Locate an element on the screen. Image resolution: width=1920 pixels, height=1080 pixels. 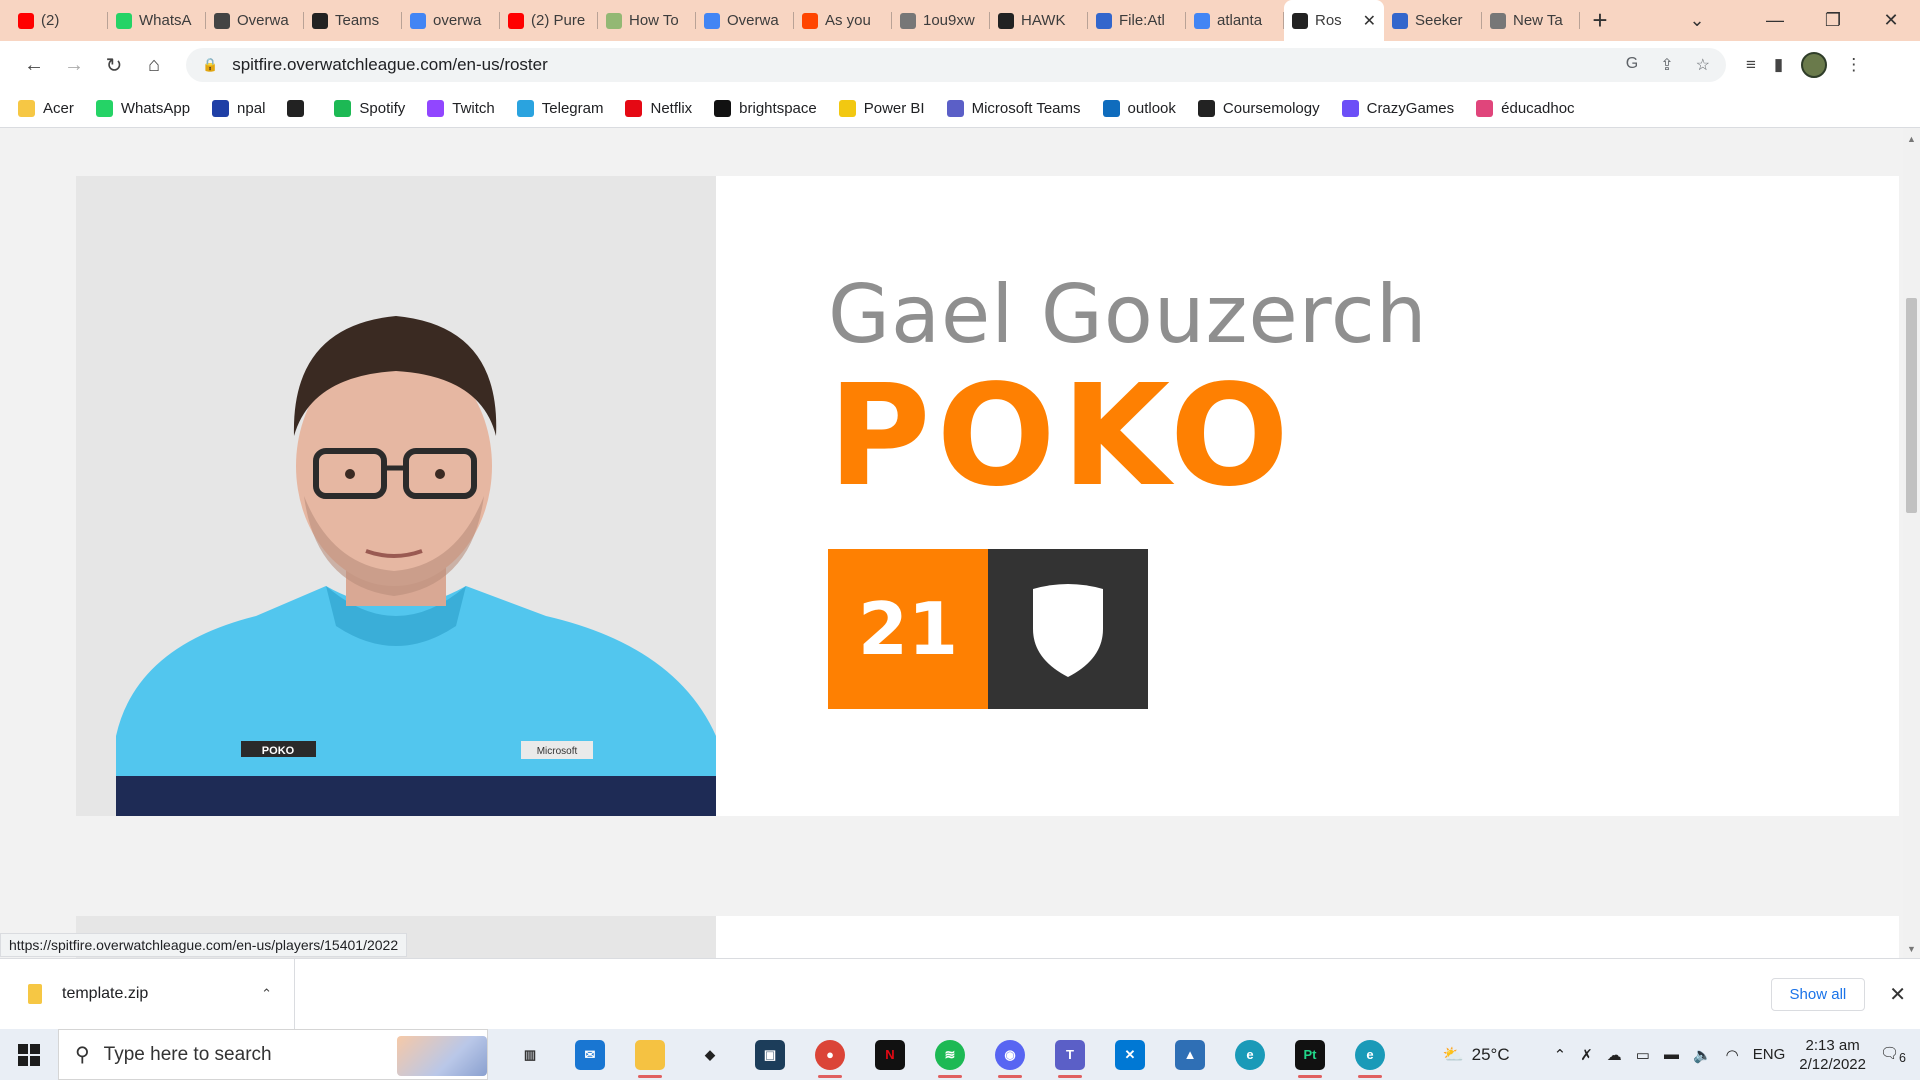
vscode-icon: ✕ is located at coordinates (1130, 1054).